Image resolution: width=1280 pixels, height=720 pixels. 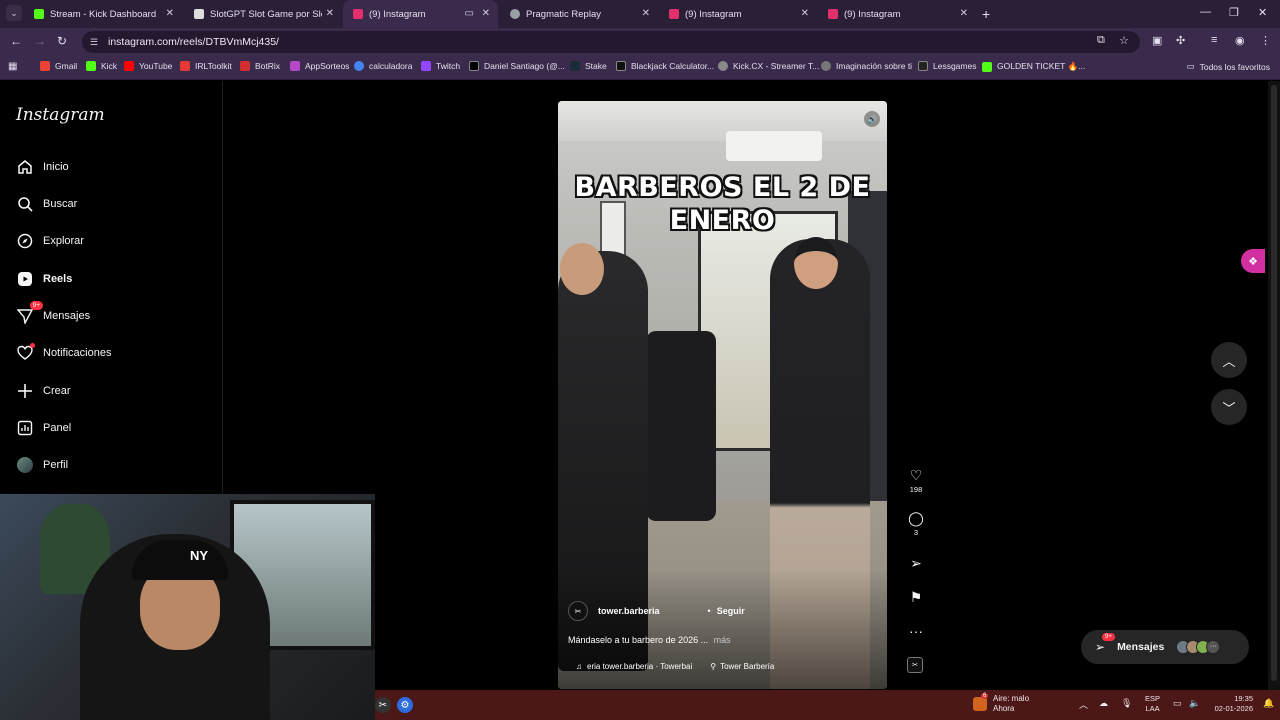 What do you see at coordinates (1205, 12) in the screenshot?
I see `minimize-icon: —` at bounding box center [1205, 12].